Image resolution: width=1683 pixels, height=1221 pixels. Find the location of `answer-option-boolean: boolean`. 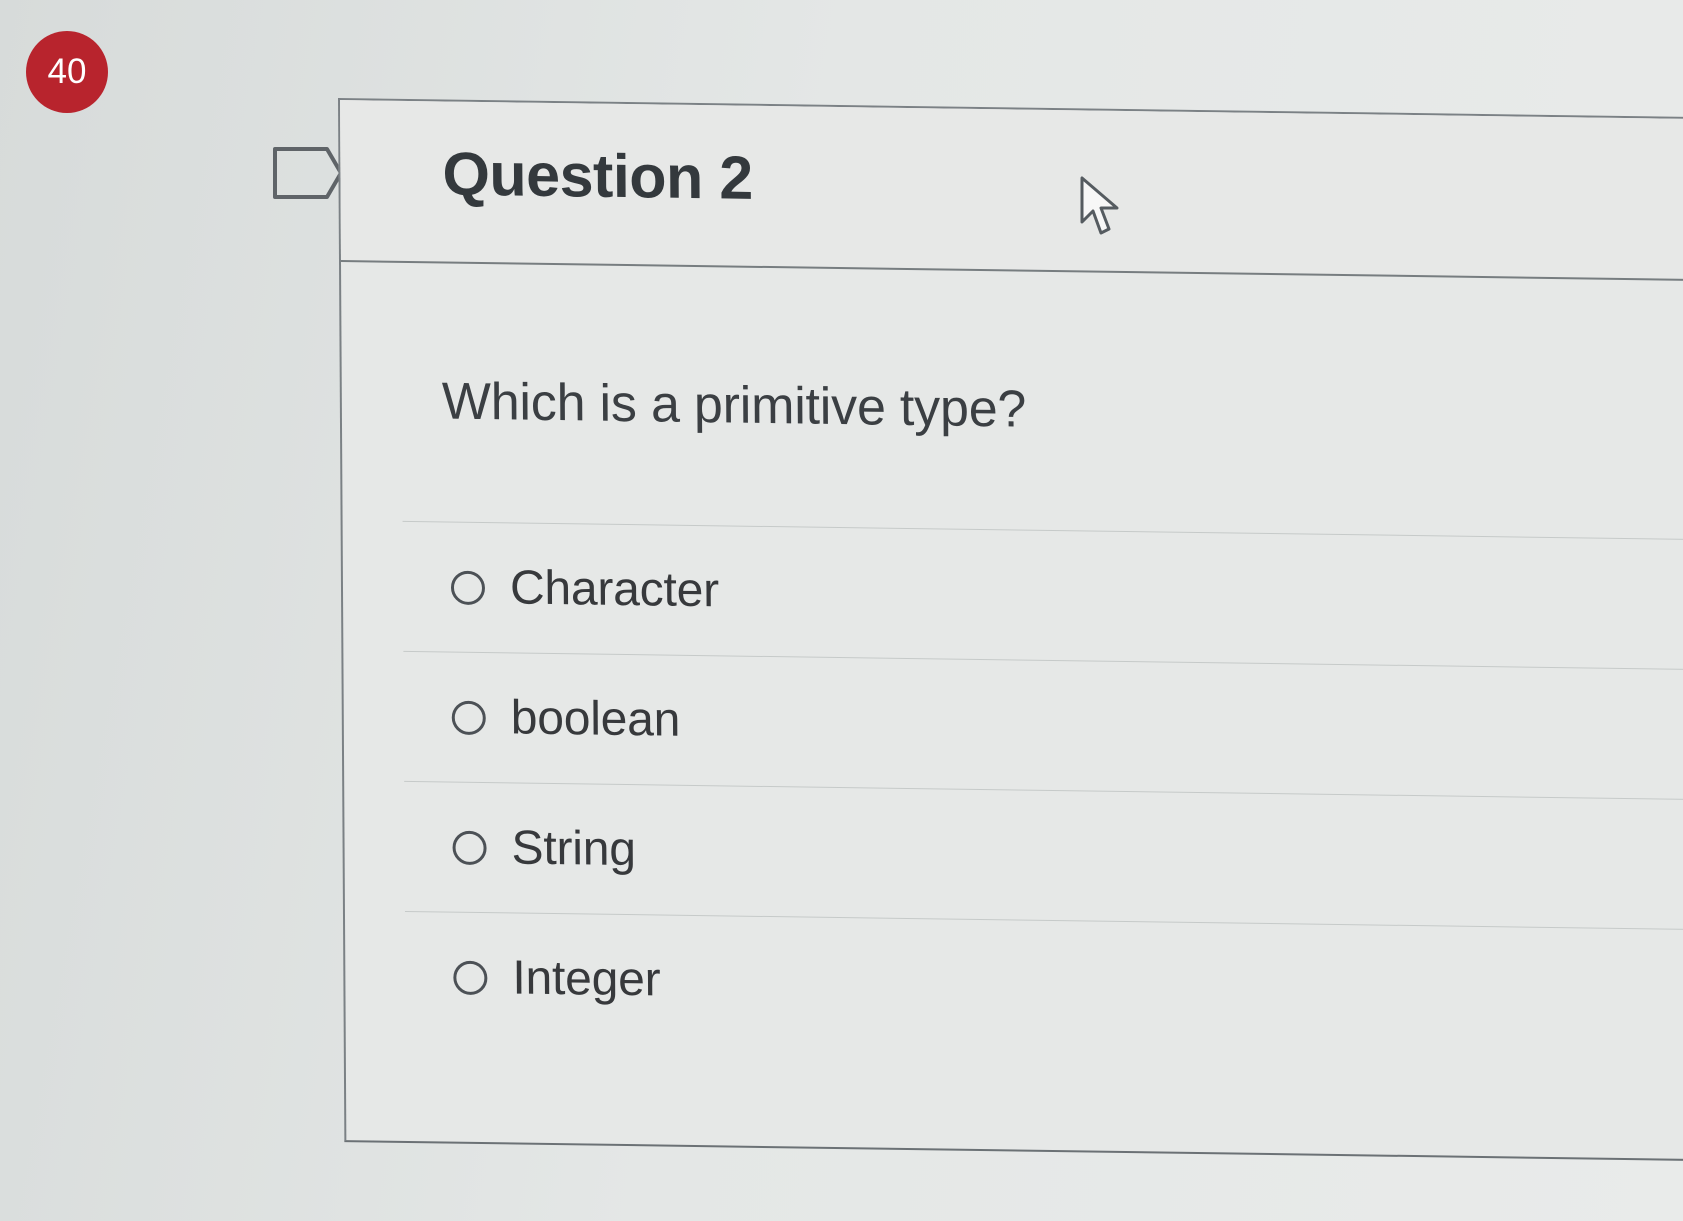

answer-option-boolean: boolean is located at coordinates (1043, 725).